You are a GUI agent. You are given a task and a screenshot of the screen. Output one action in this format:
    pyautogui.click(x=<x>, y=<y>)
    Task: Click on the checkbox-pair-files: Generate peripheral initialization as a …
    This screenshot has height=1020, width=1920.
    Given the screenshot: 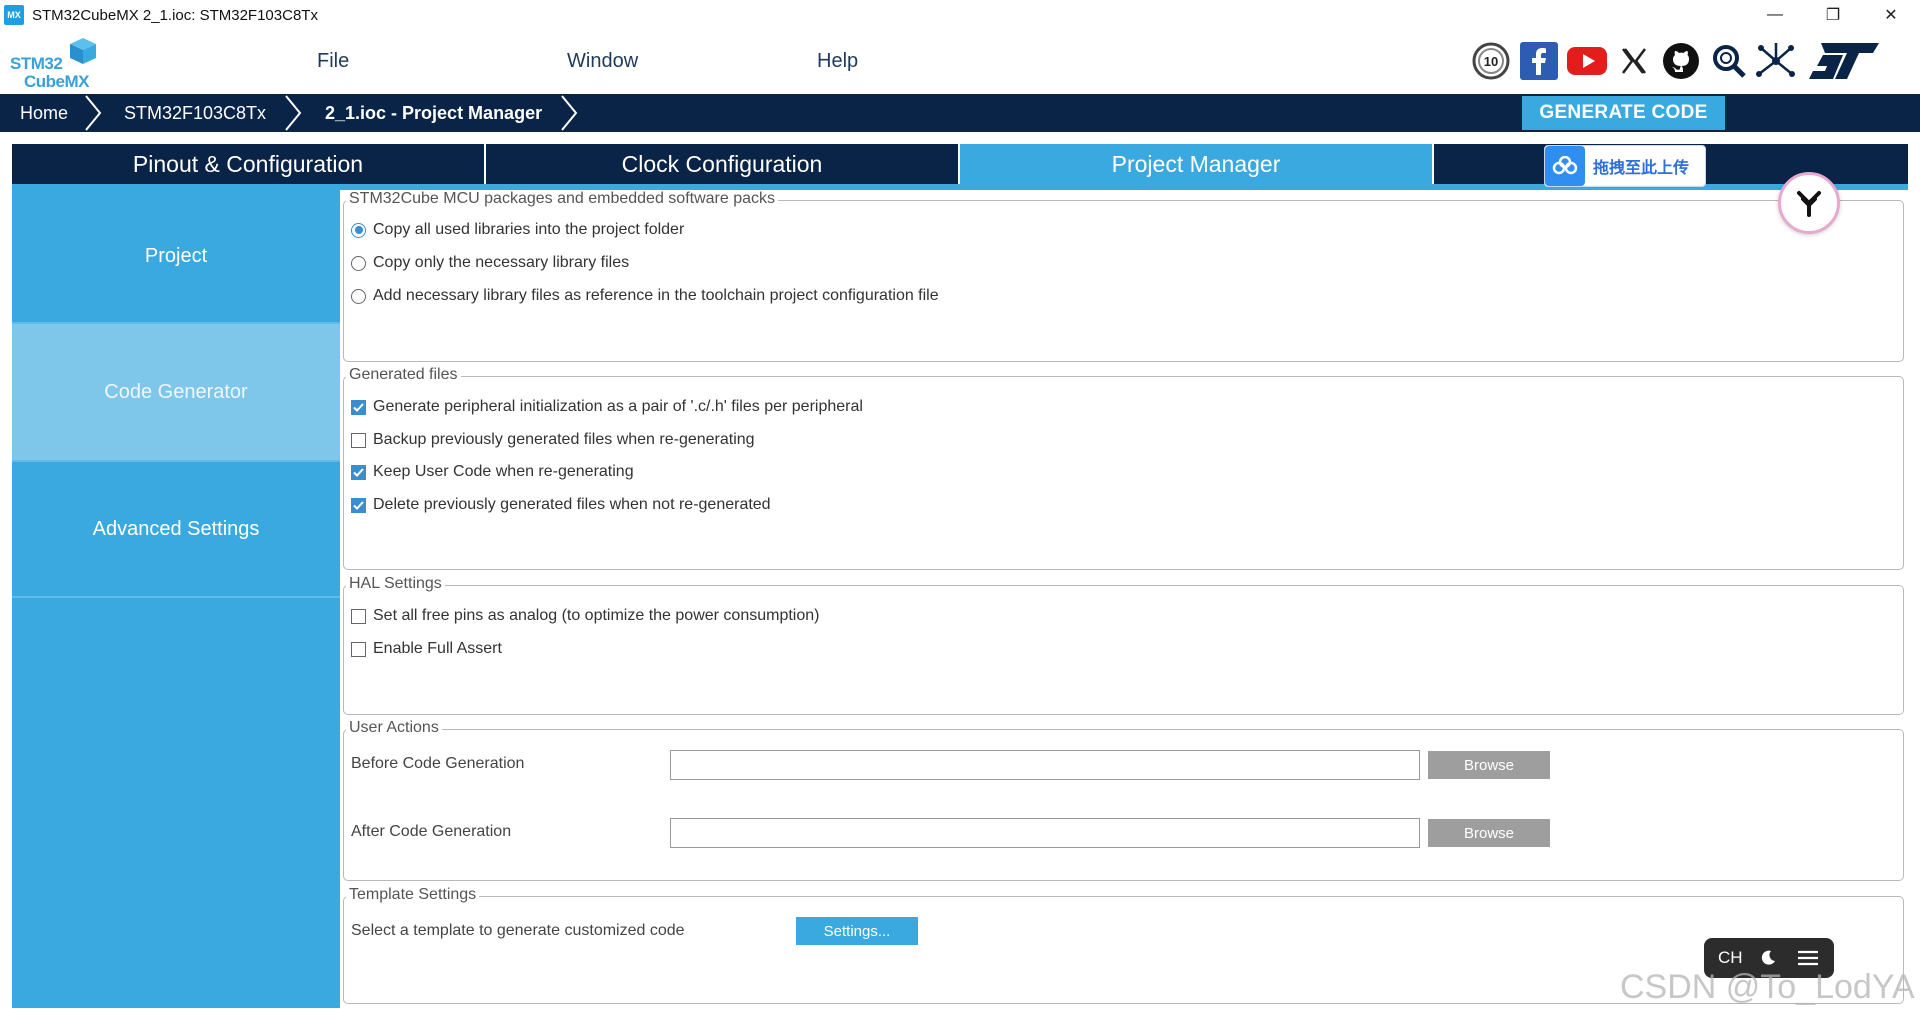 What is the action you would take?
    pyautogui.click(x=607, y=407)
    